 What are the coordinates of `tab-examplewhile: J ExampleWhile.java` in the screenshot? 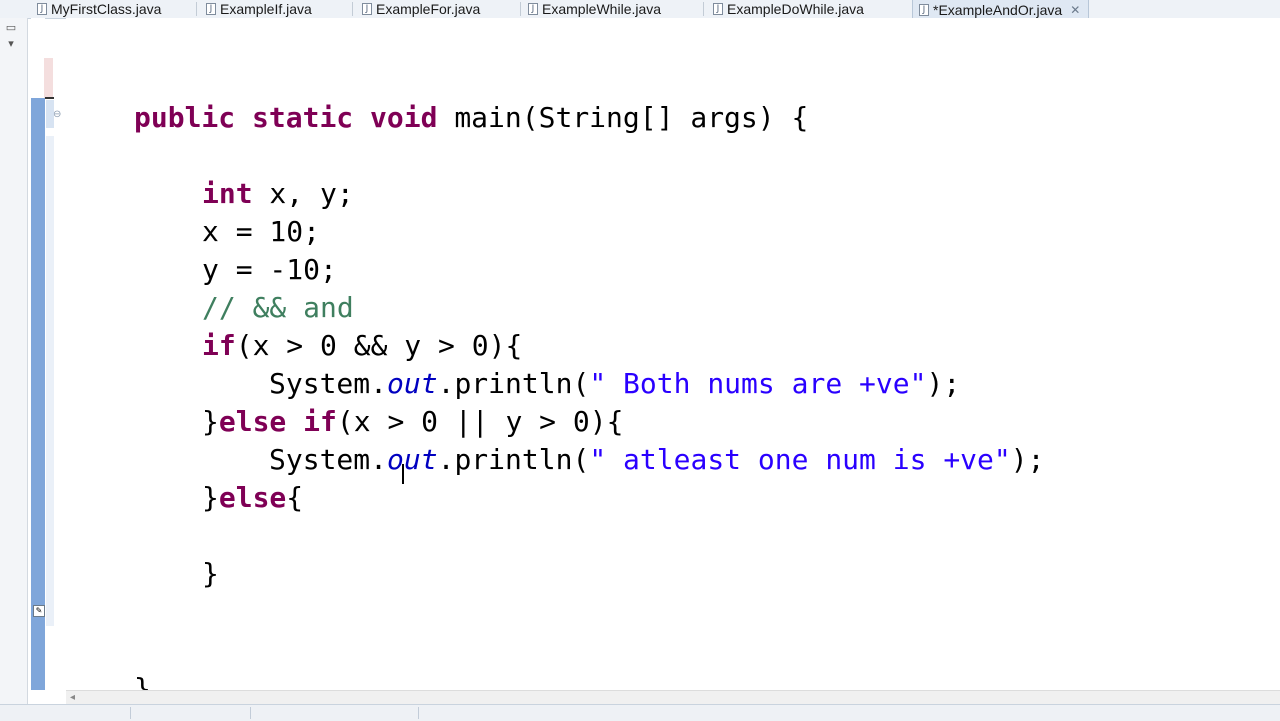 It's located at (594, 9).